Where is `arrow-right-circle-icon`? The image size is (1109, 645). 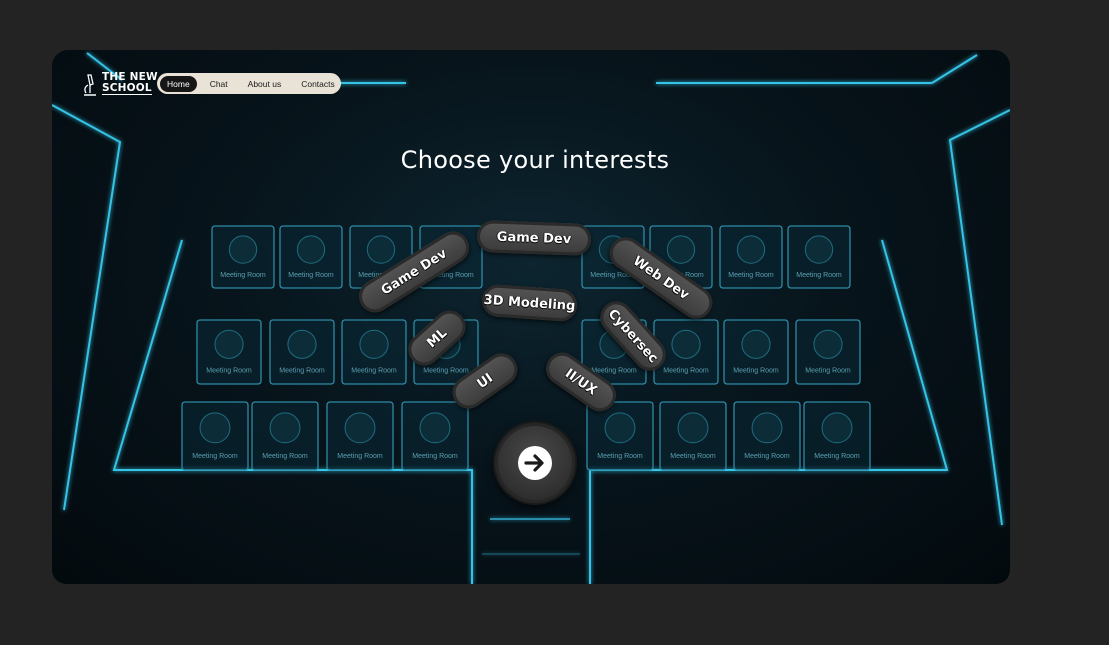
arrow-right-circle-icon is located at coordinates (535, 463).